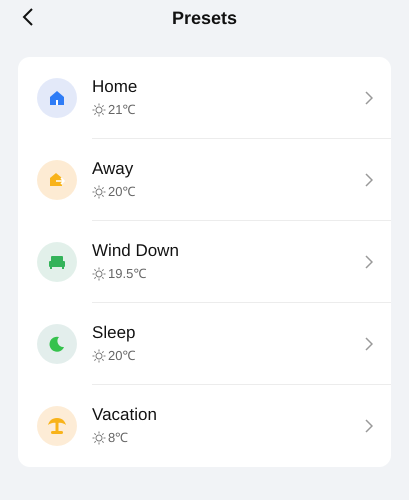  I want to click on preset-temperature: 8℃, so click(118, 438).